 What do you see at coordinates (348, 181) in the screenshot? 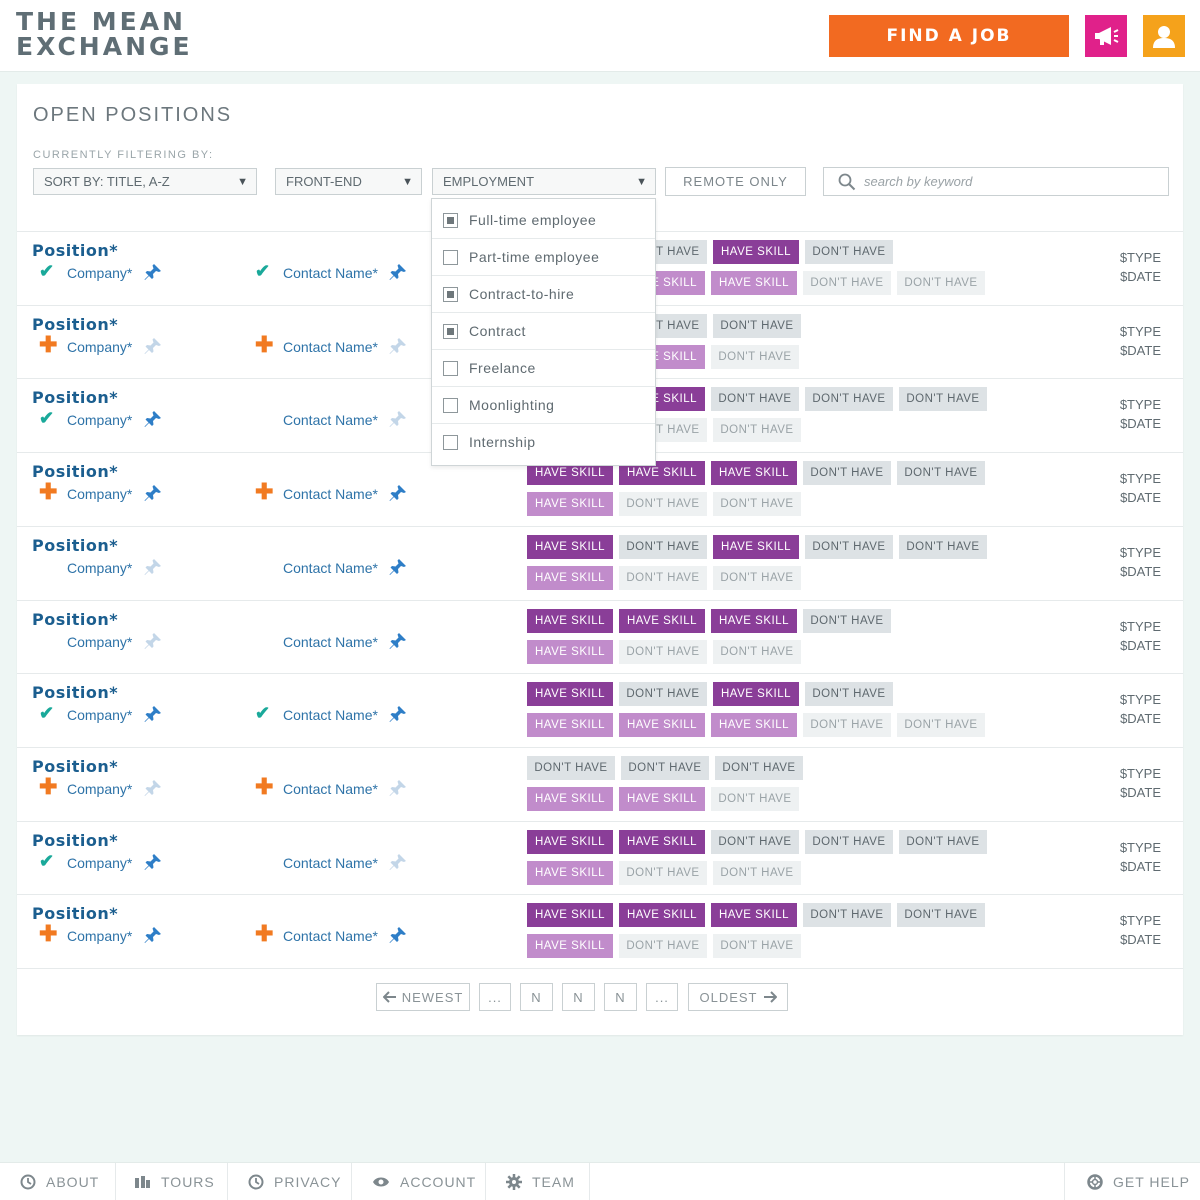
I see `category-select: FRONT-END ▼` at bounding box center [348, 181].